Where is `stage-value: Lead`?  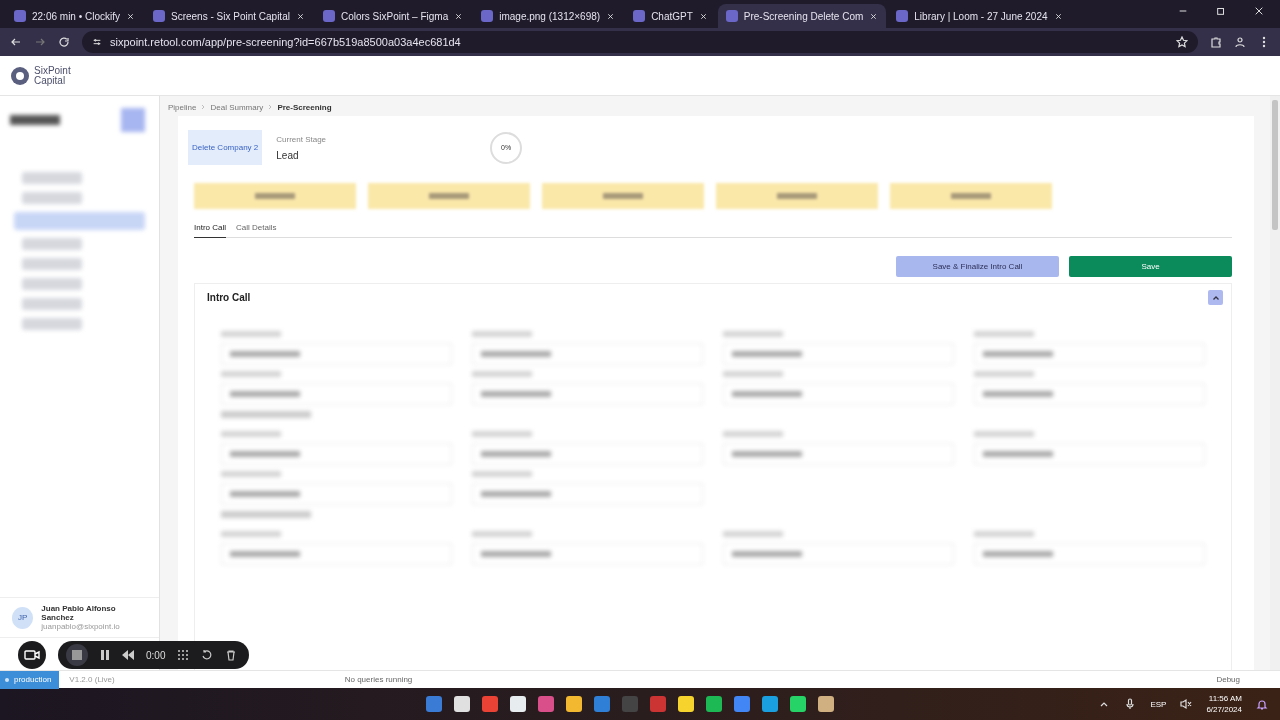 stage-value: Lead is located at coordinates (288, 155).